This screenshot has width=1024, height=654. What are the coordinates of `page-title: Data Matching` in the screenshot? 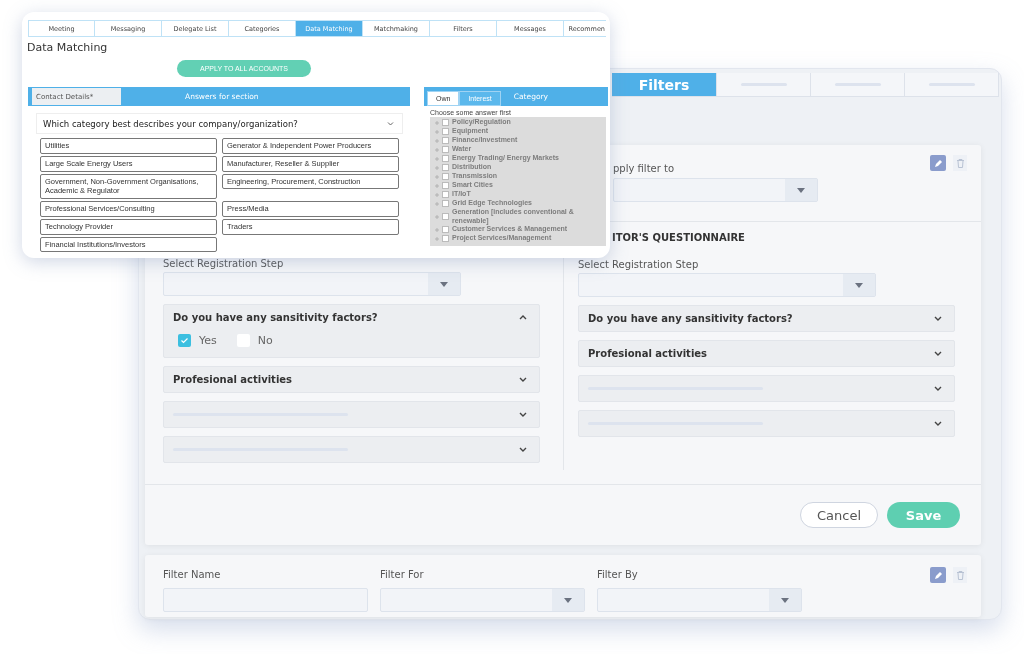 It's located at (67, 47).